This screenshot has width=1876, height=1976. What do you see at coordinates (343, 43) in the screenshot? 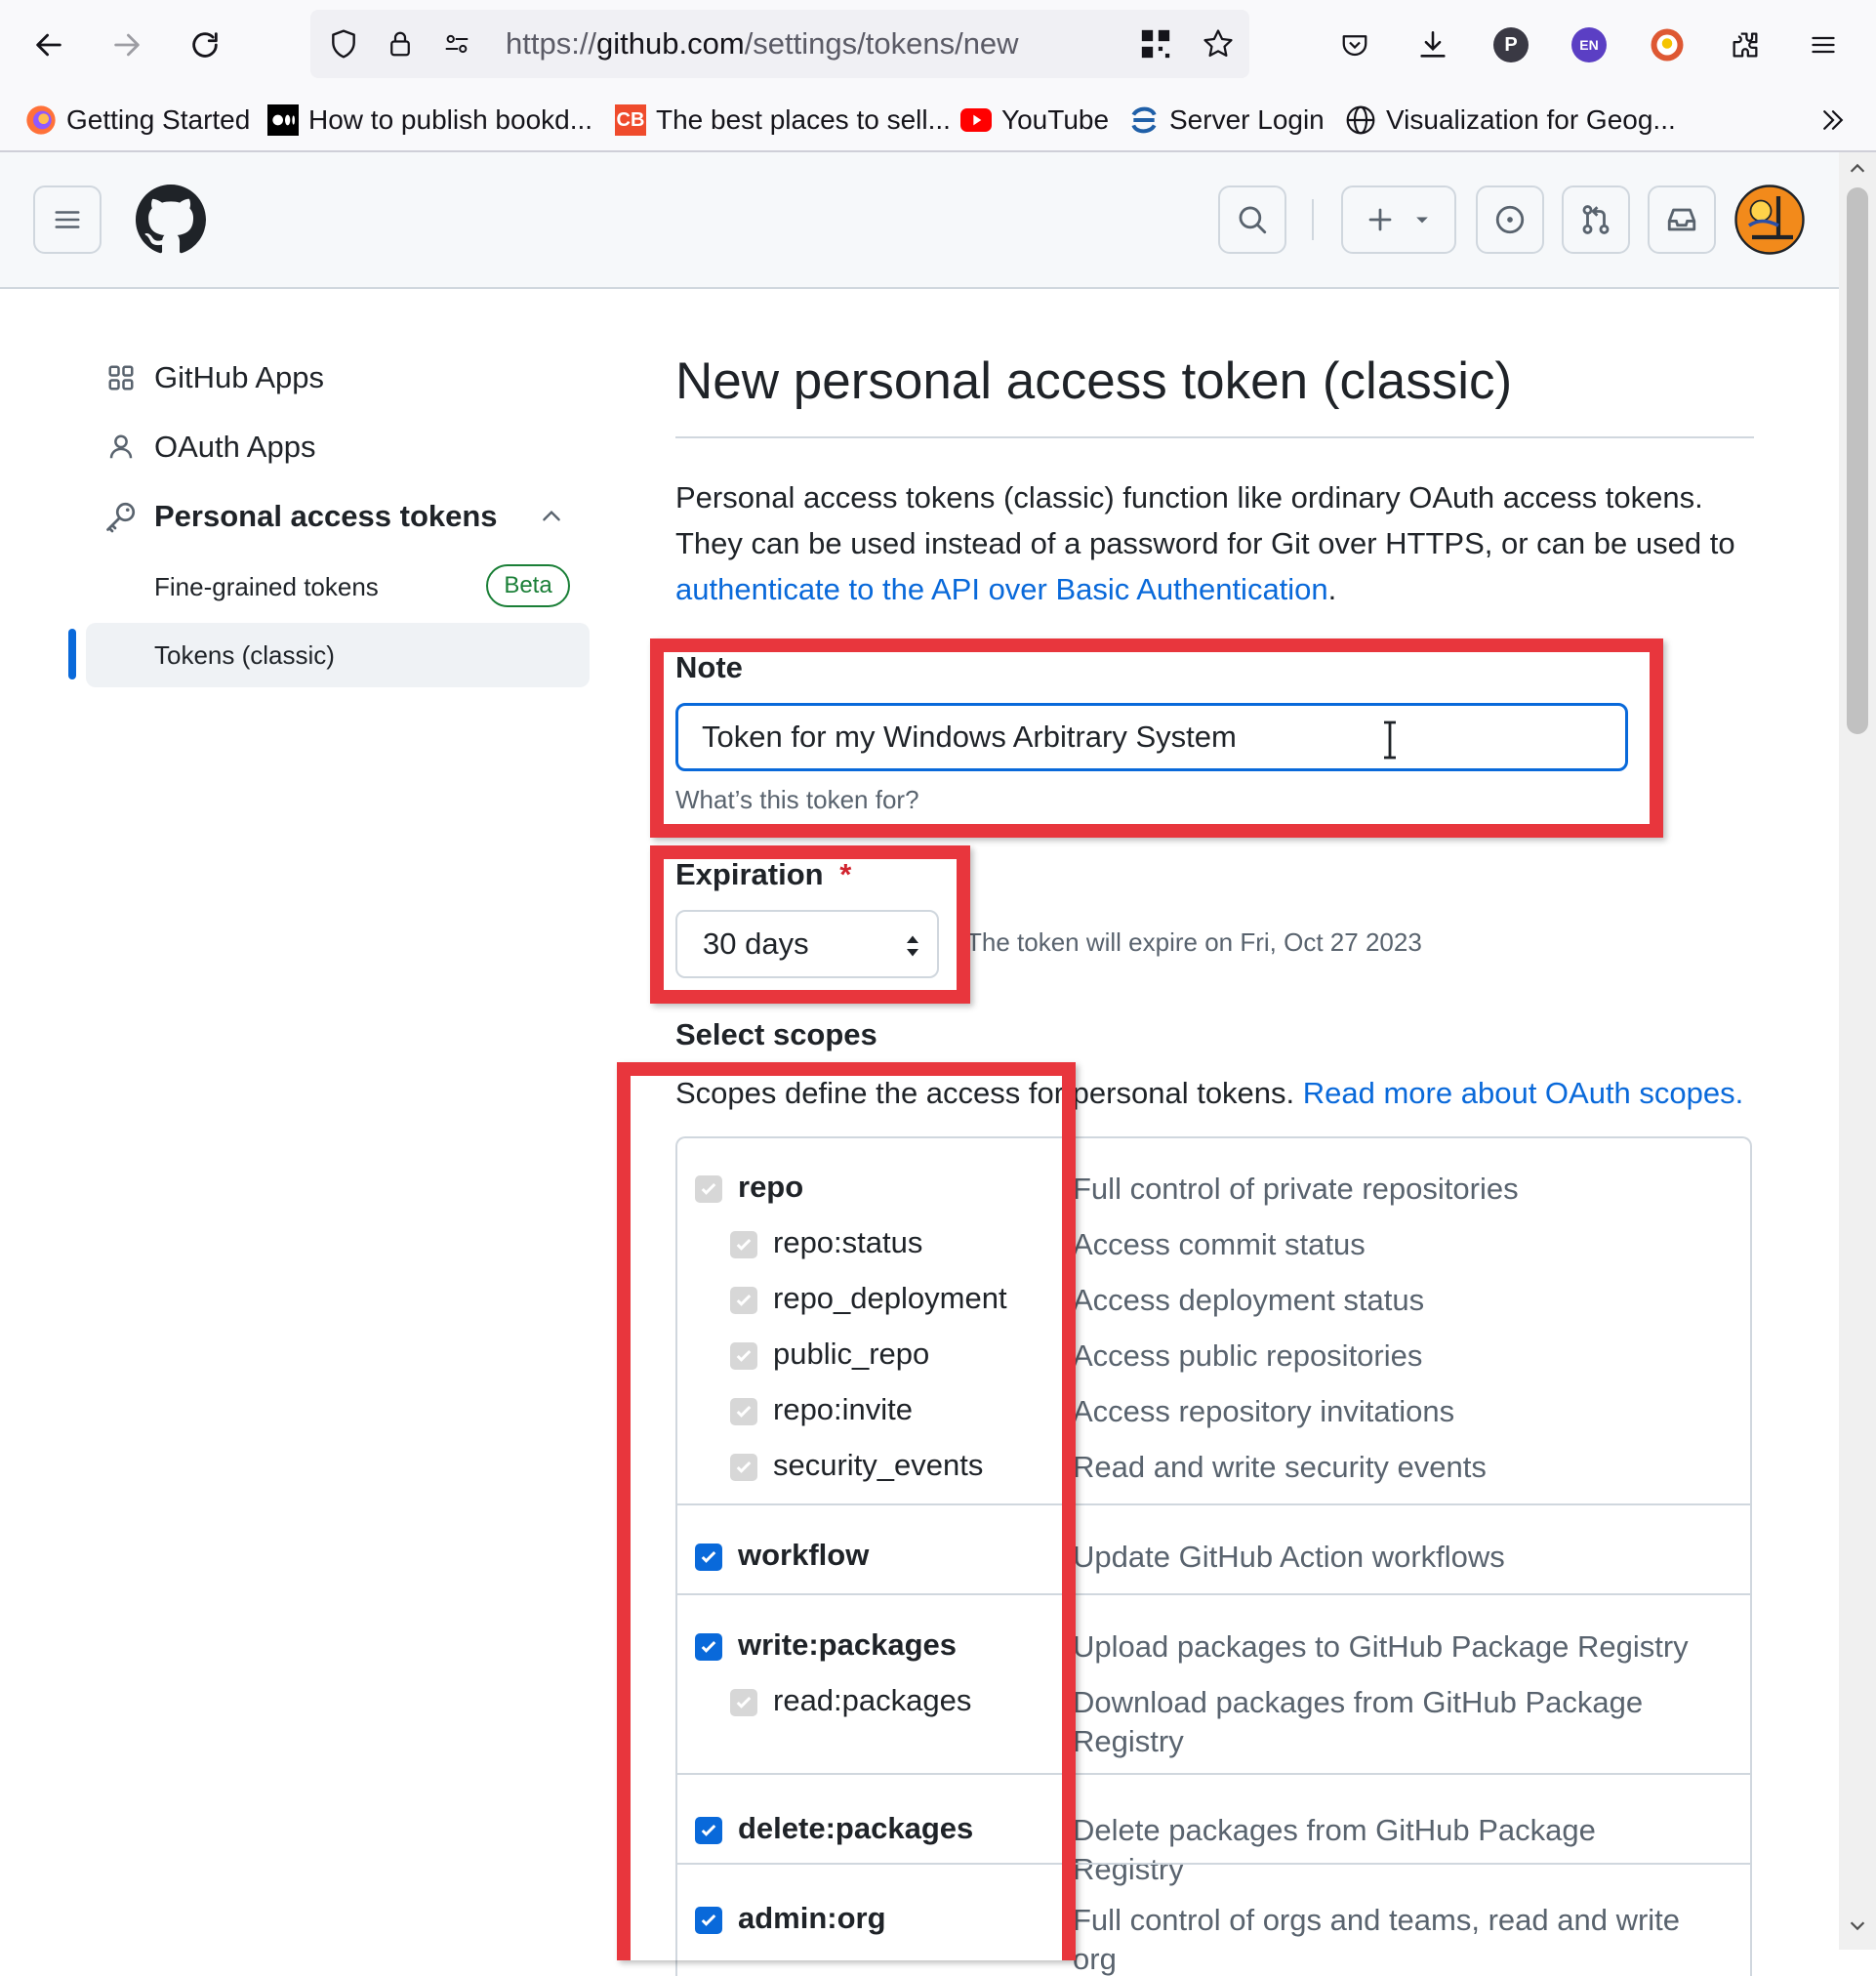
I see `shield-icon` at bounding box center [343, 43].